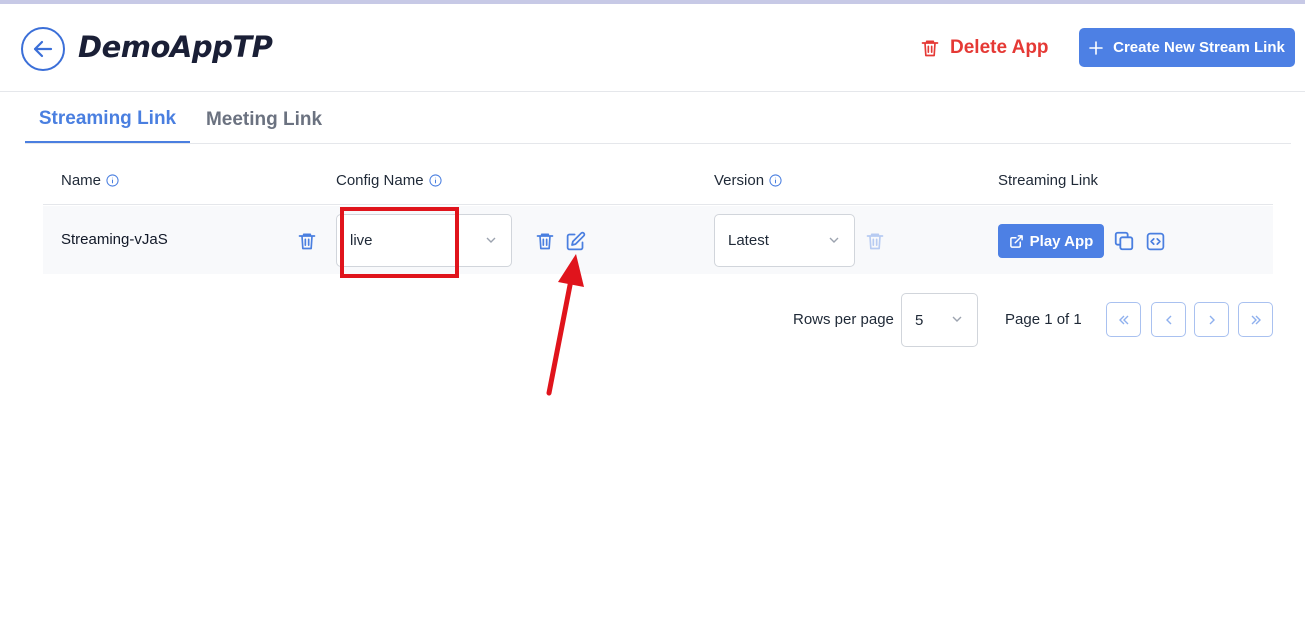 This screenshot has width=1305, height=642. I want to click on page-info: Page 1 of 1, so click(1043, 319).